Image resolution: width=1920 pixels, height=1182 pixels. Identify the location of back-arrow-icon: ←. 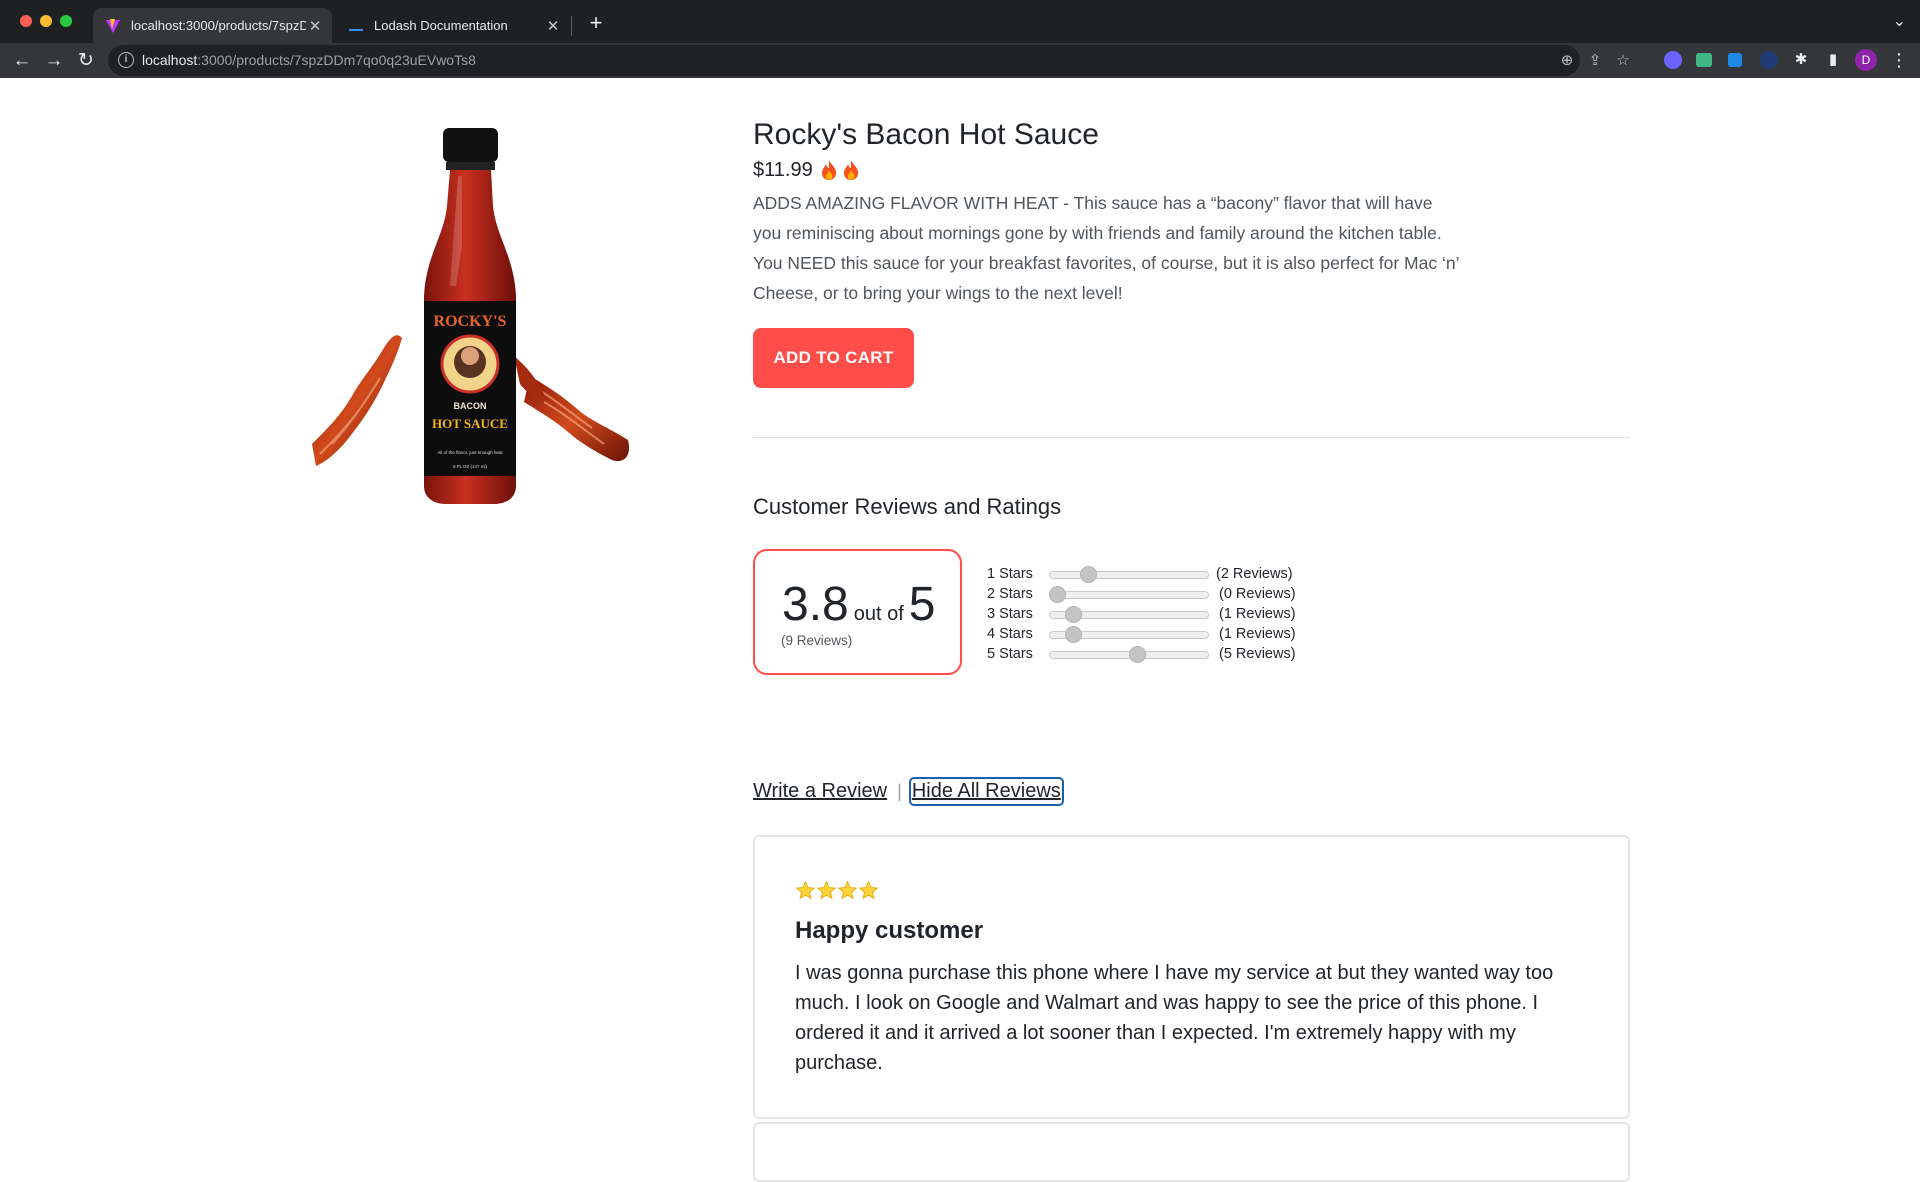
(22, 61).